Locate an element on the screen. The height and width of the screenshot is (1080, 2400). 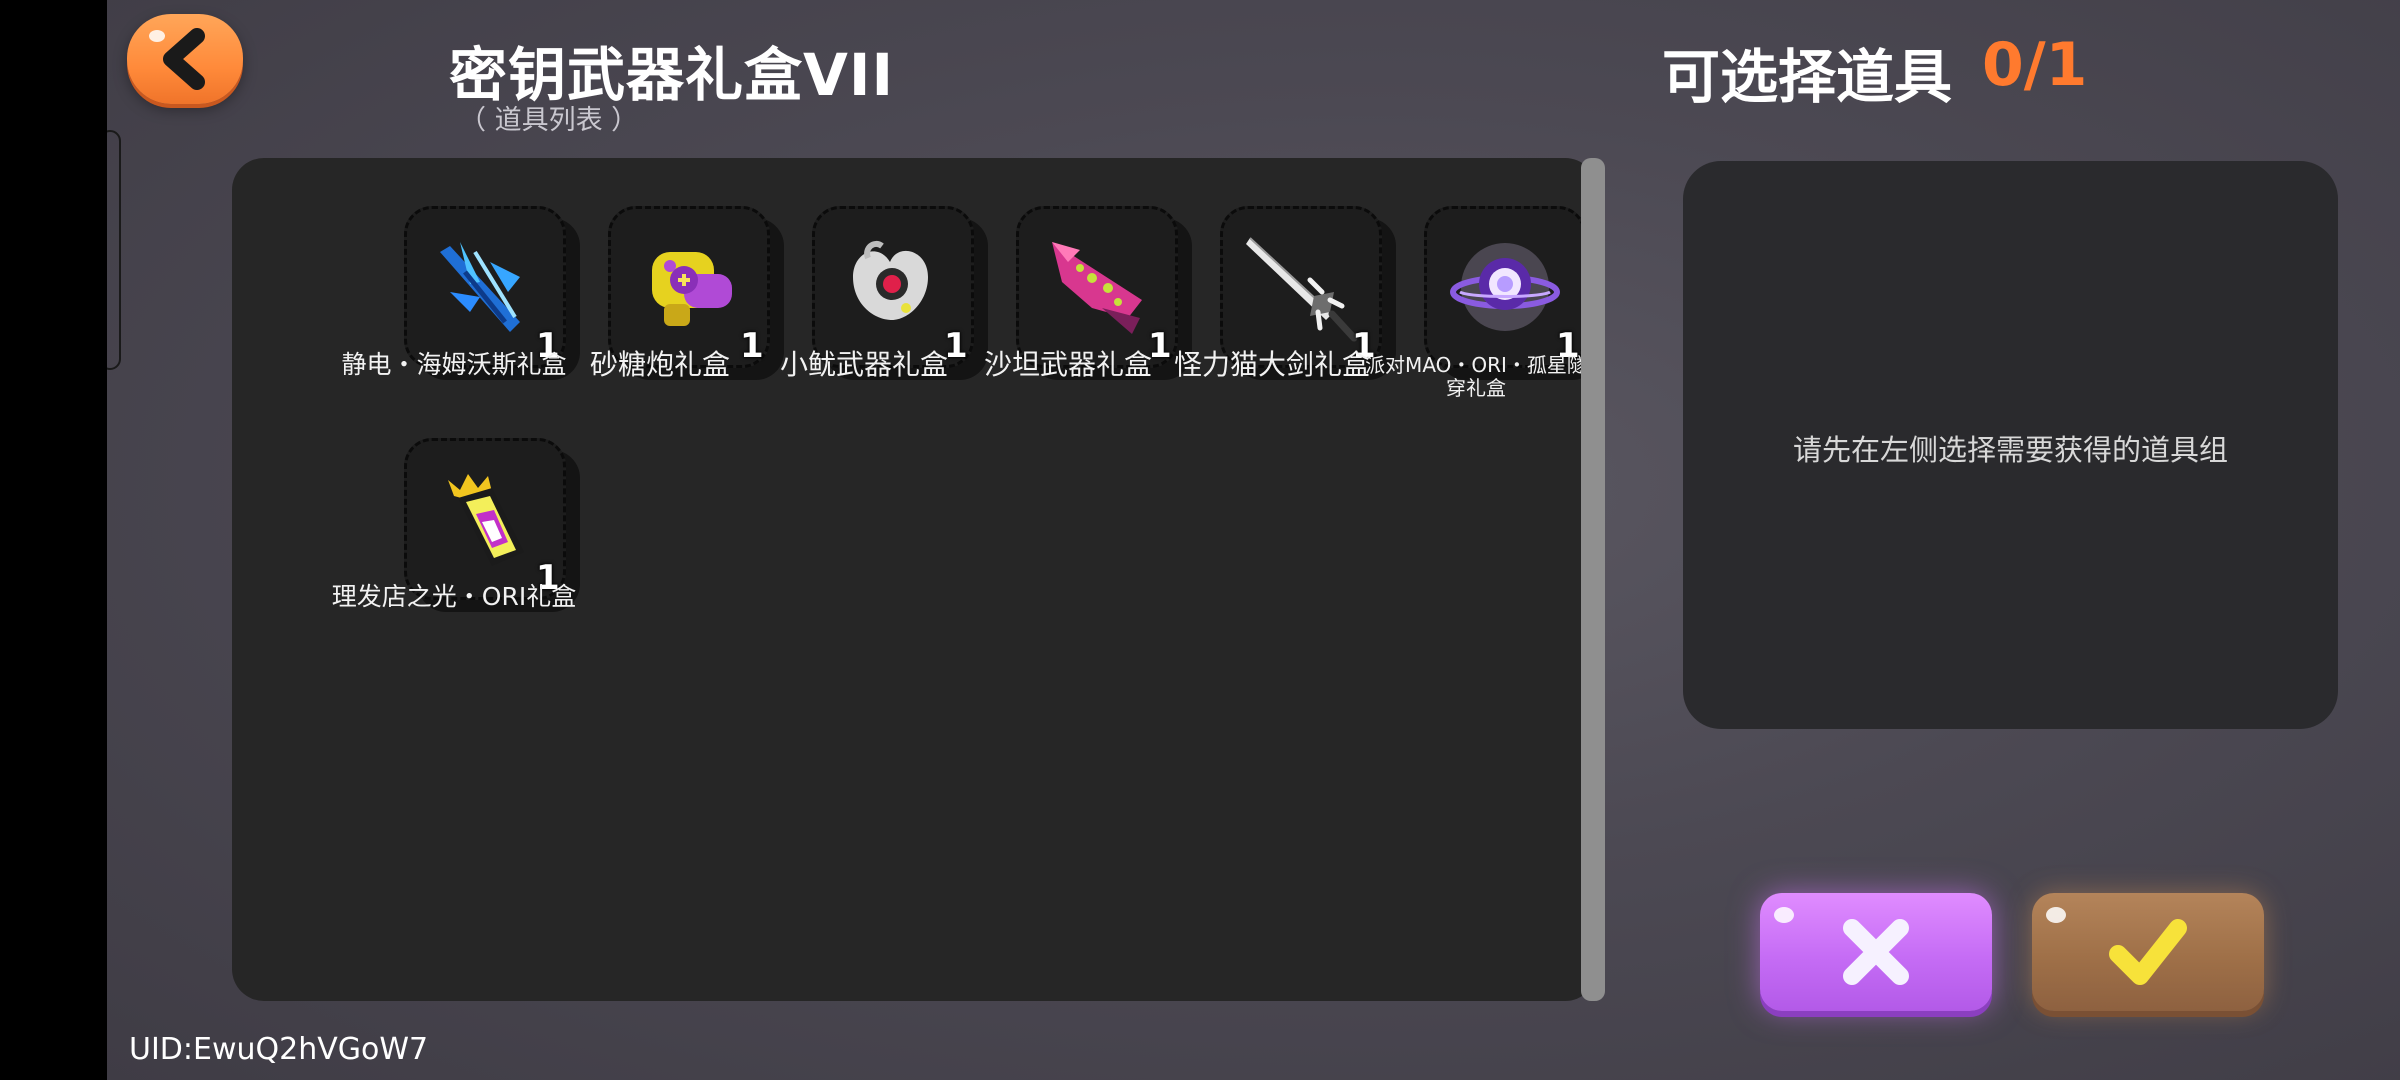
item-card: 1 怪力猫大剑礼盒 is located at coordinates (1279, 300).